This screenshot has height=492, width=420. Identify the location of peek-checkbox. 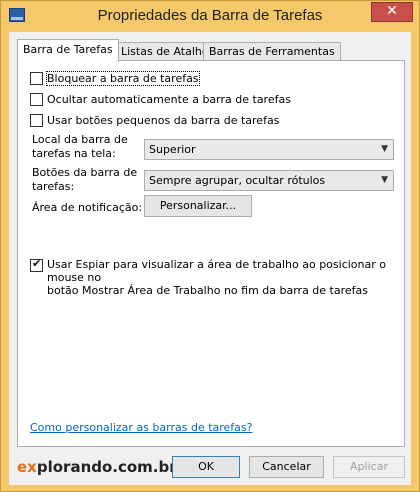
(36, 264).